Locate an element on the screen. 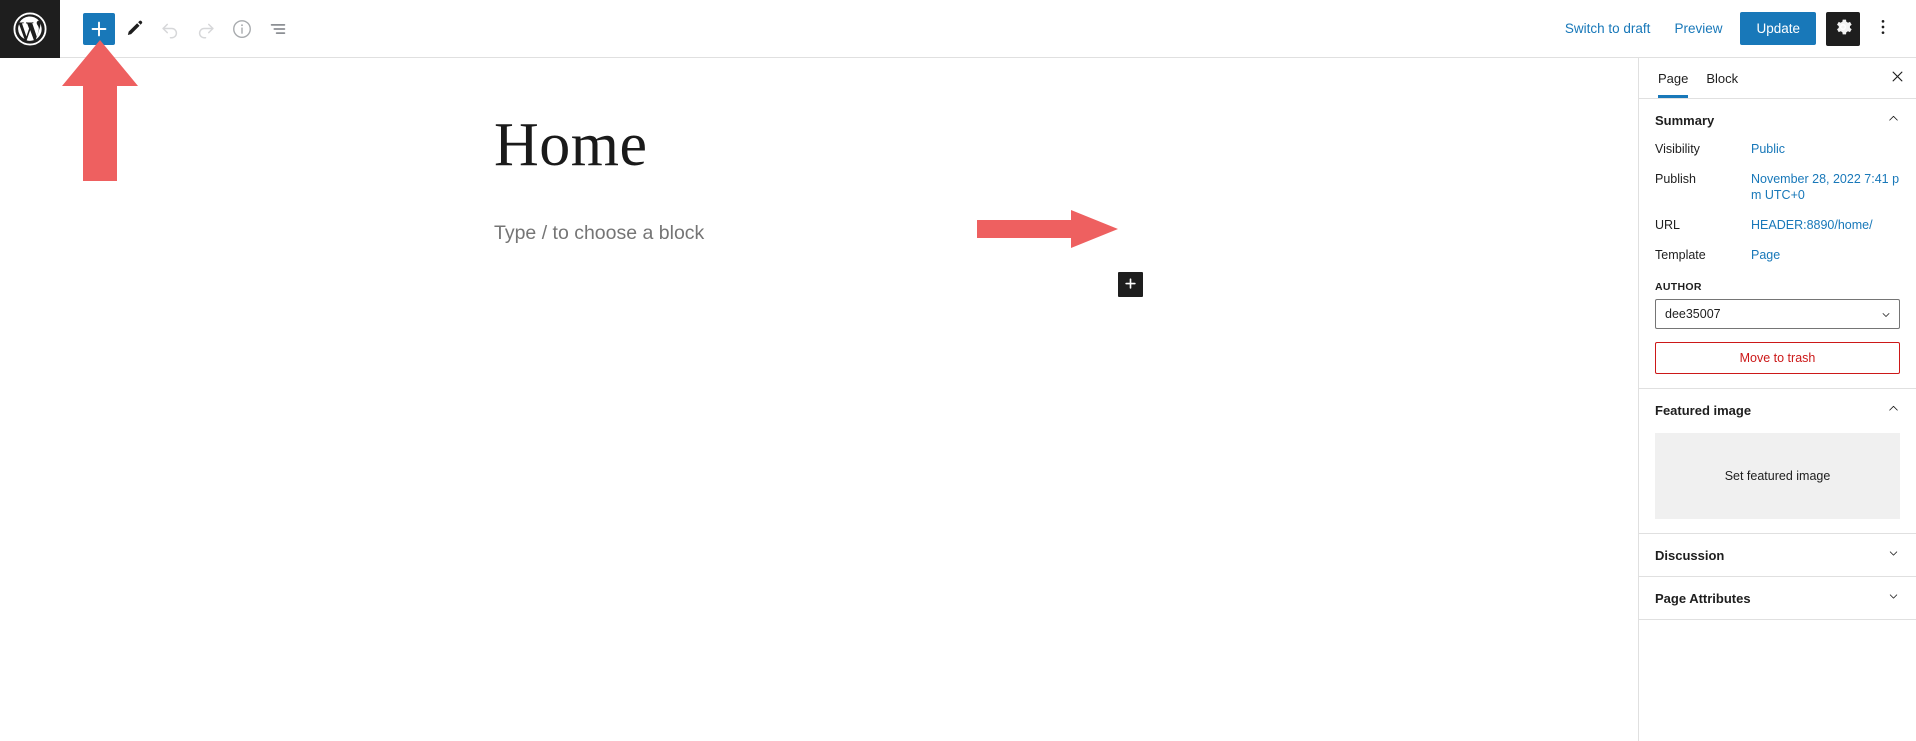 This screenshot has width=1916, height=741. move-to-trash-button: Move to trash is located at coordinates (1777, 358).